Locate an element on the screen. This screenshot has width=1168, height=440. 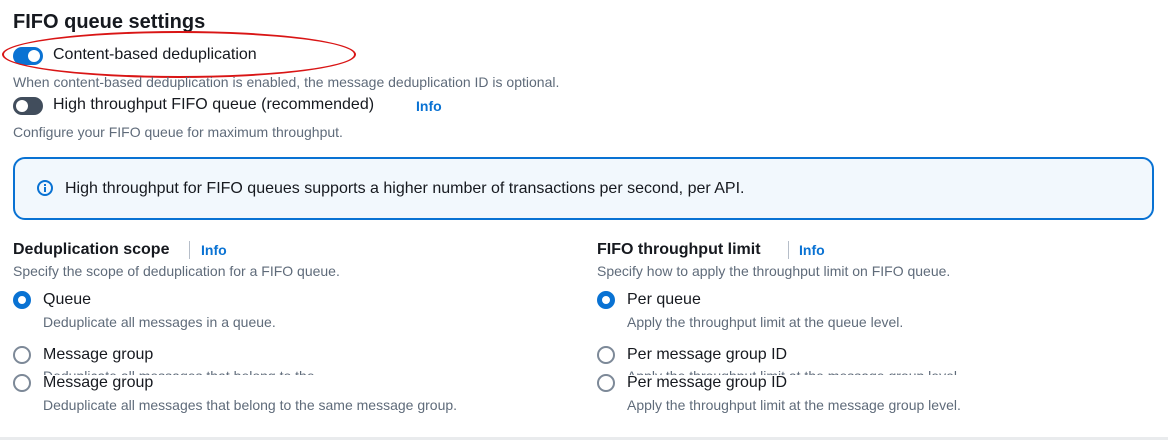
radio-per-queue-label: Per queue is located at coordinates (664, 299).